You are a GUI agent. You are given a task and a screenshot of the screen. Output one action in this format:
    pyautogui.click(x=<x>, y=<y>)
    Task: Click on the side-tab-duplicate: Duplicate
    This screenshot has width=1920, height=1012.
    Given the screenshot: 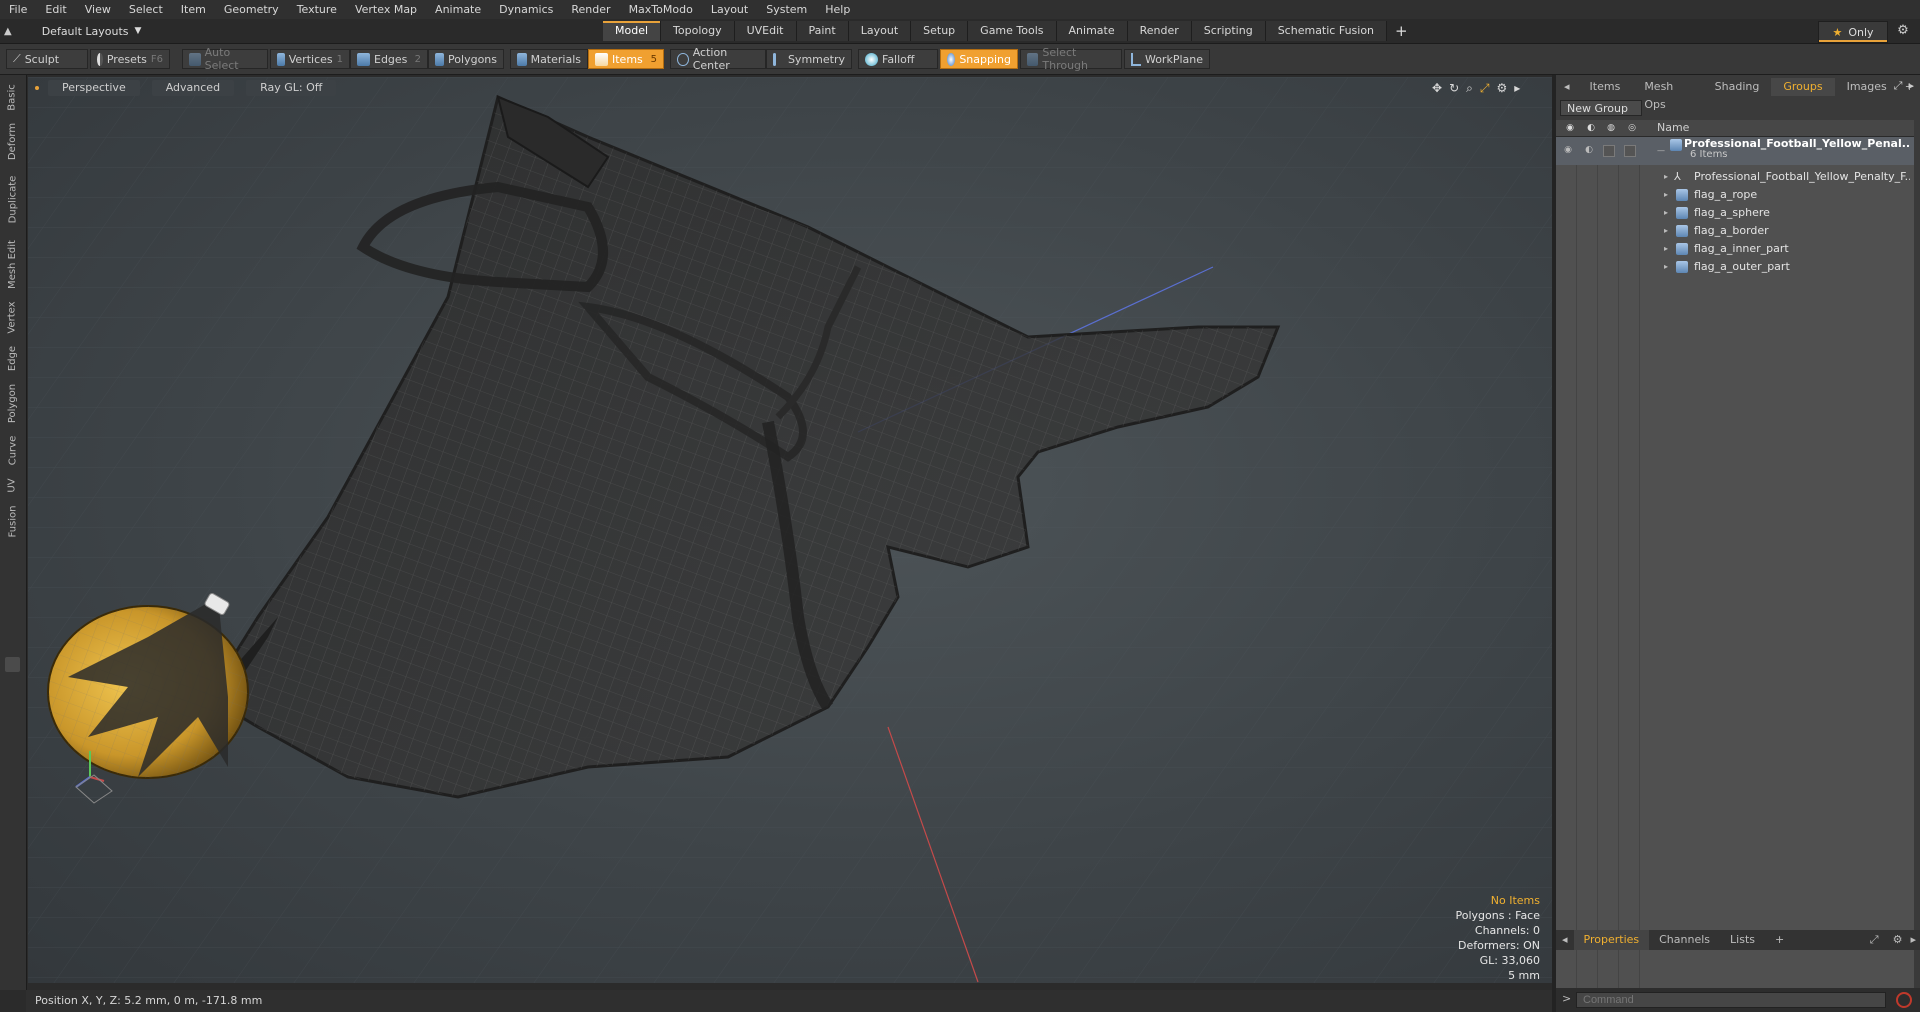 What is the action you would take?
    pyautogui.click(x=12, y=199)
    